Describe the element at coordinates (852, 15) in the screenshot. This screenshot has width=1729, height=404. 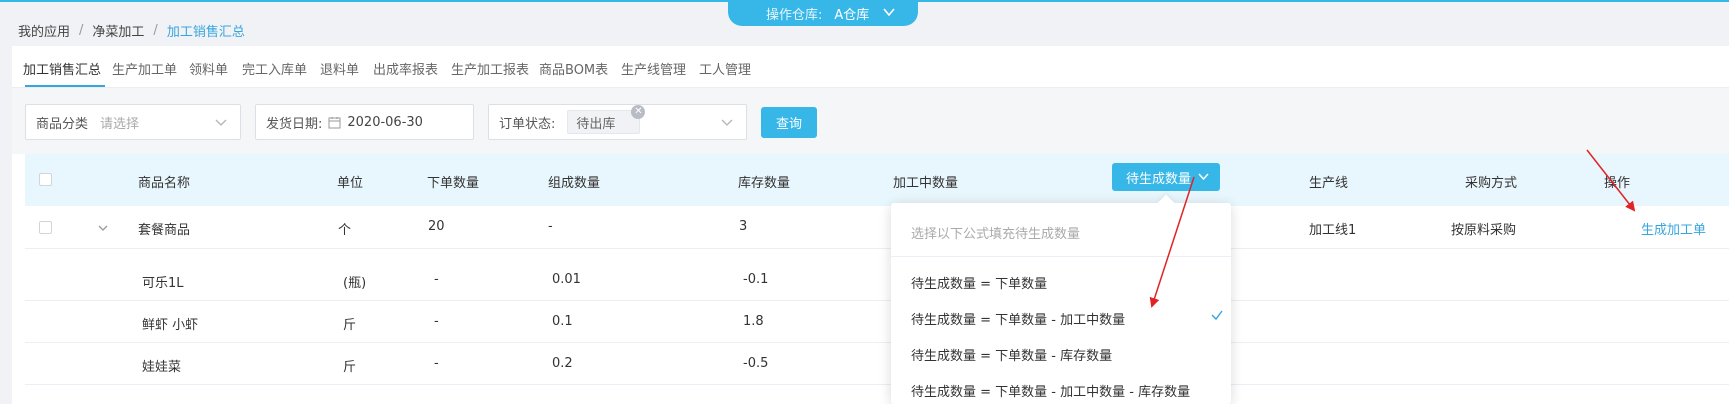
I see `warehouse-value: A仓库` at that location.